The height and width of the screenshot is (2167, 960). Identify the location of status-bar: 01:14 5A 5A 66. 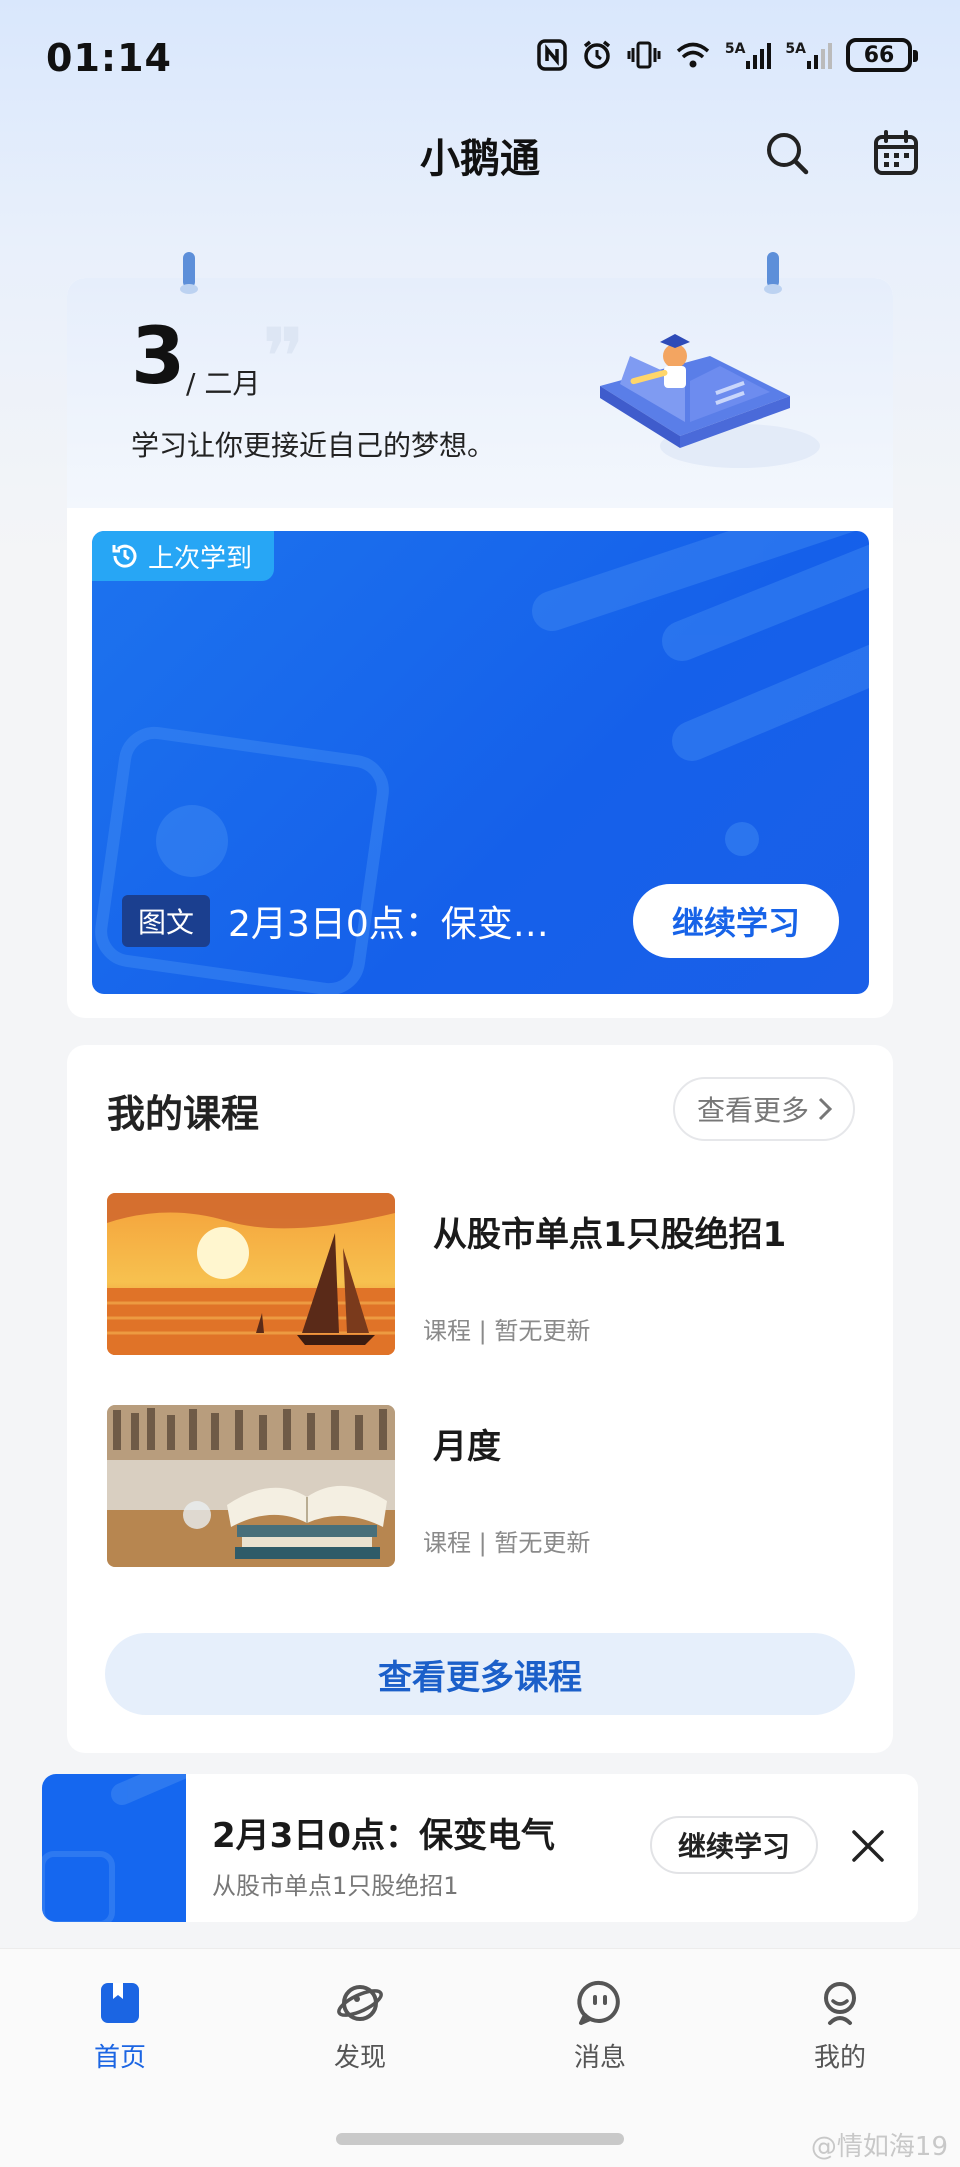
(480, 60).